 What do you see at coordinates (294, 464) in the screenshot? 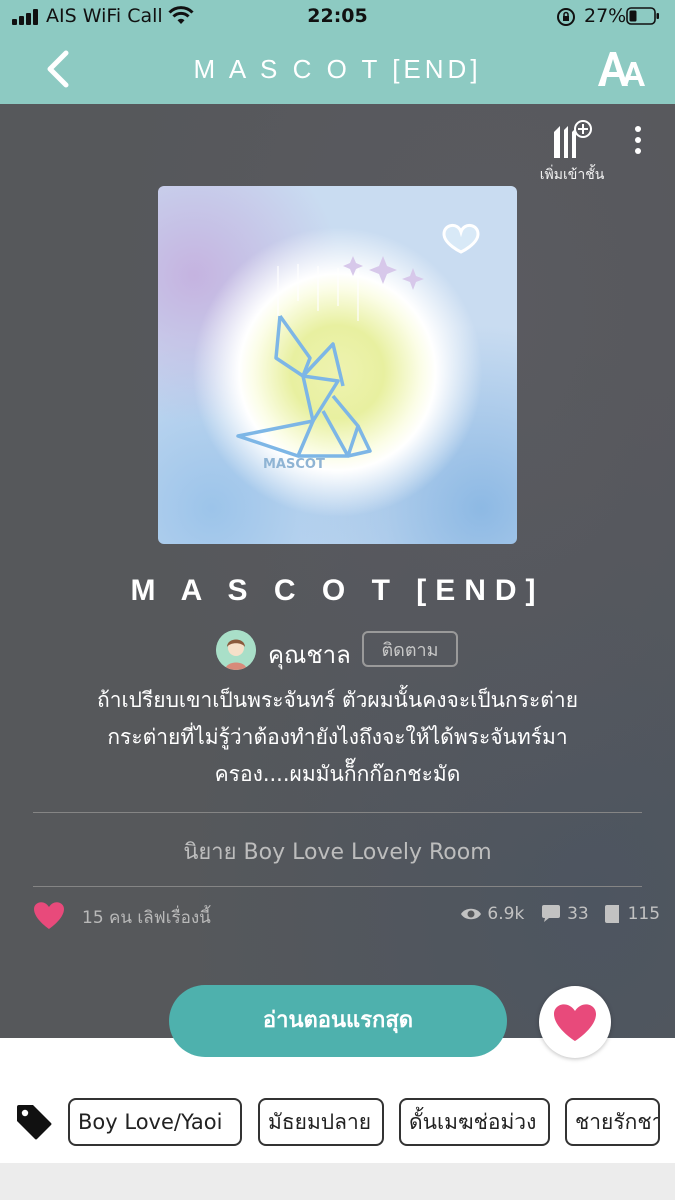
I see `cover-caption: MASCOT` at bounding box center [294, 464].